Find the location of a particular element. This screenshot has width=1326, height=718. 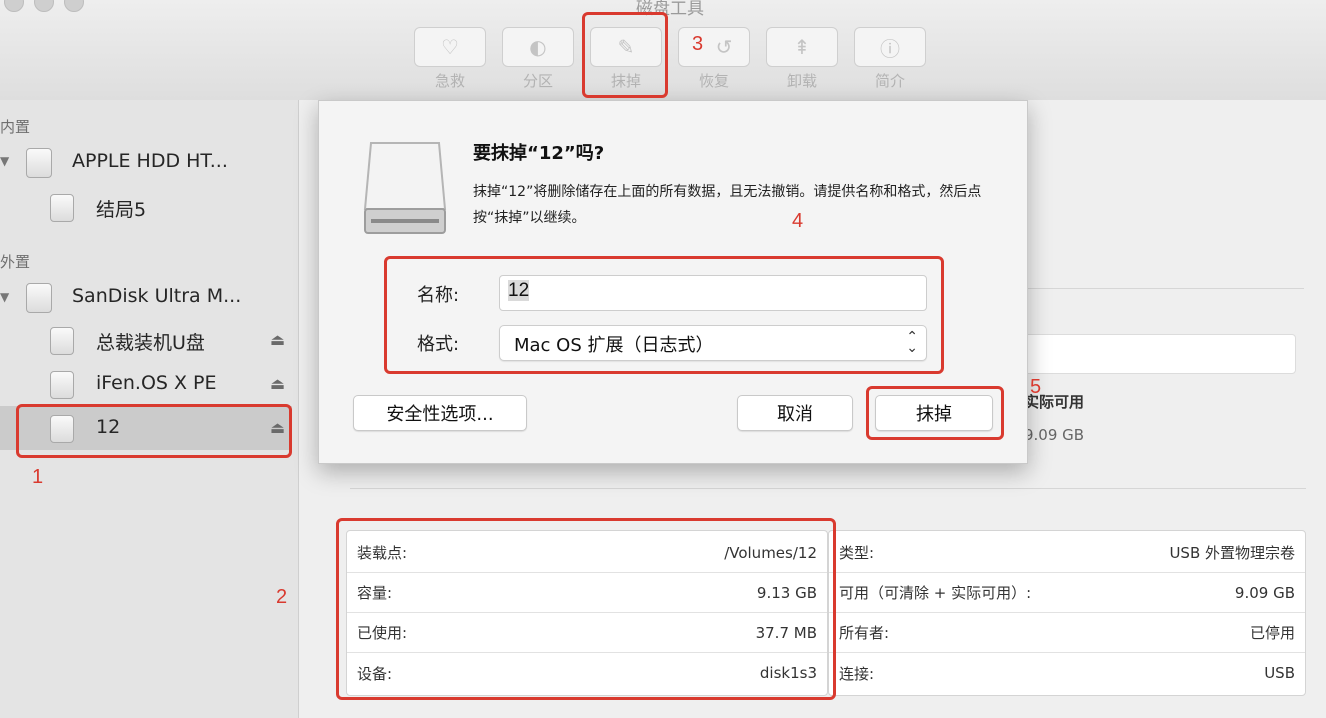

usb-drive-icon is located at coordinates (39, 298).